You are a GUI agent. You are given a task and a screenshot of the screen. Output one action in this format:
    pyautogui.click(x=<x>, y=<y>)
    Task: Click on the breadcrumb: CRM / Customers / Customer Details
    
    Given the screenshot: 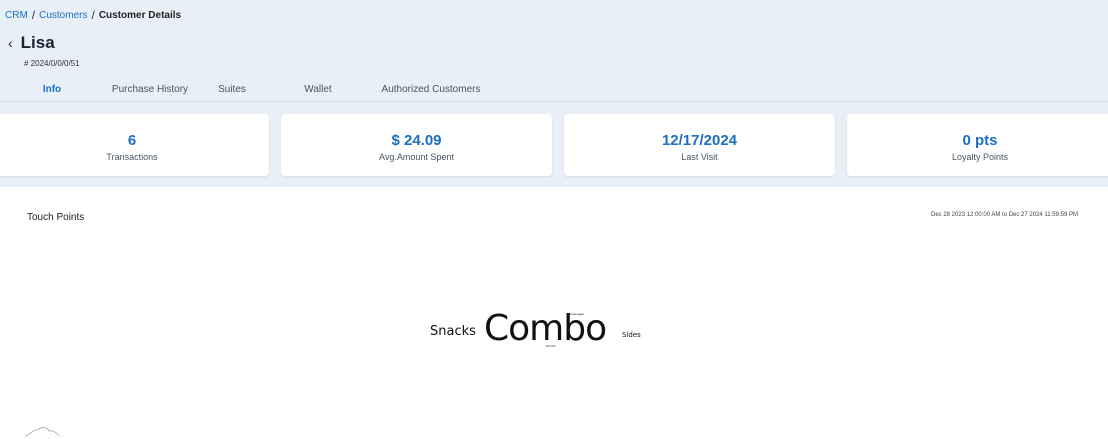 What is the action you would take?
    pyautogui.click(x=93, y=15)
    